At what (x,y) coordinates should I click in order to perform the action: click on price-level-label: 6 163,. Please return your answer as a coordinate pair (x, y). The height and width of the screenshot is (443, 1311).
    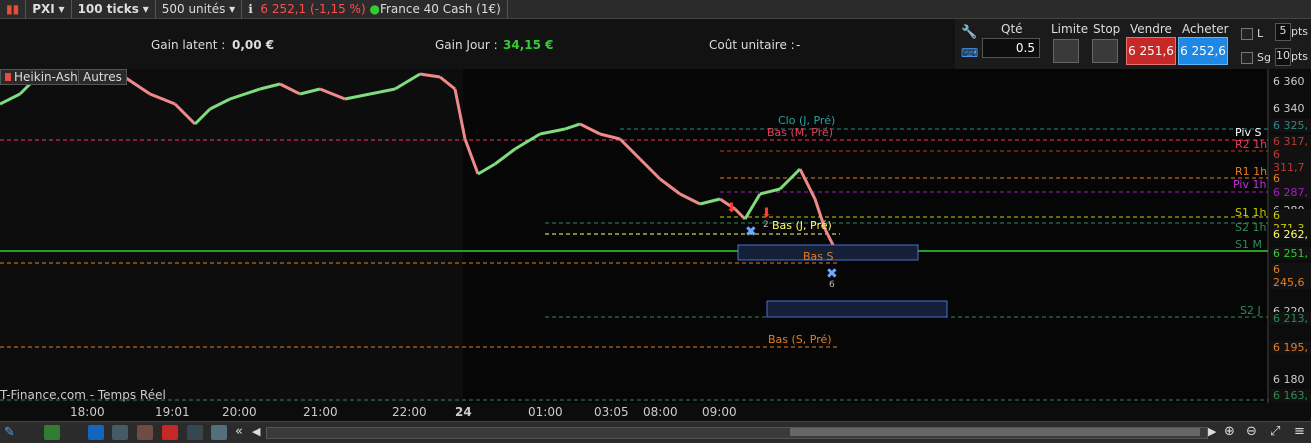
    Looking at the image, I should click on (1290, 395).